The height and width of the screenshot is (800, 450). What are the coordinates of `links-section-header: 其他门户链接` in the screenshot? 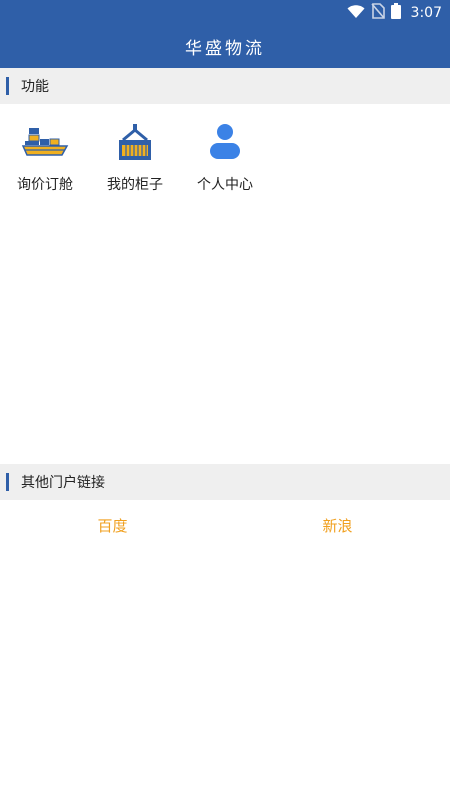 It's located at (225, 482).